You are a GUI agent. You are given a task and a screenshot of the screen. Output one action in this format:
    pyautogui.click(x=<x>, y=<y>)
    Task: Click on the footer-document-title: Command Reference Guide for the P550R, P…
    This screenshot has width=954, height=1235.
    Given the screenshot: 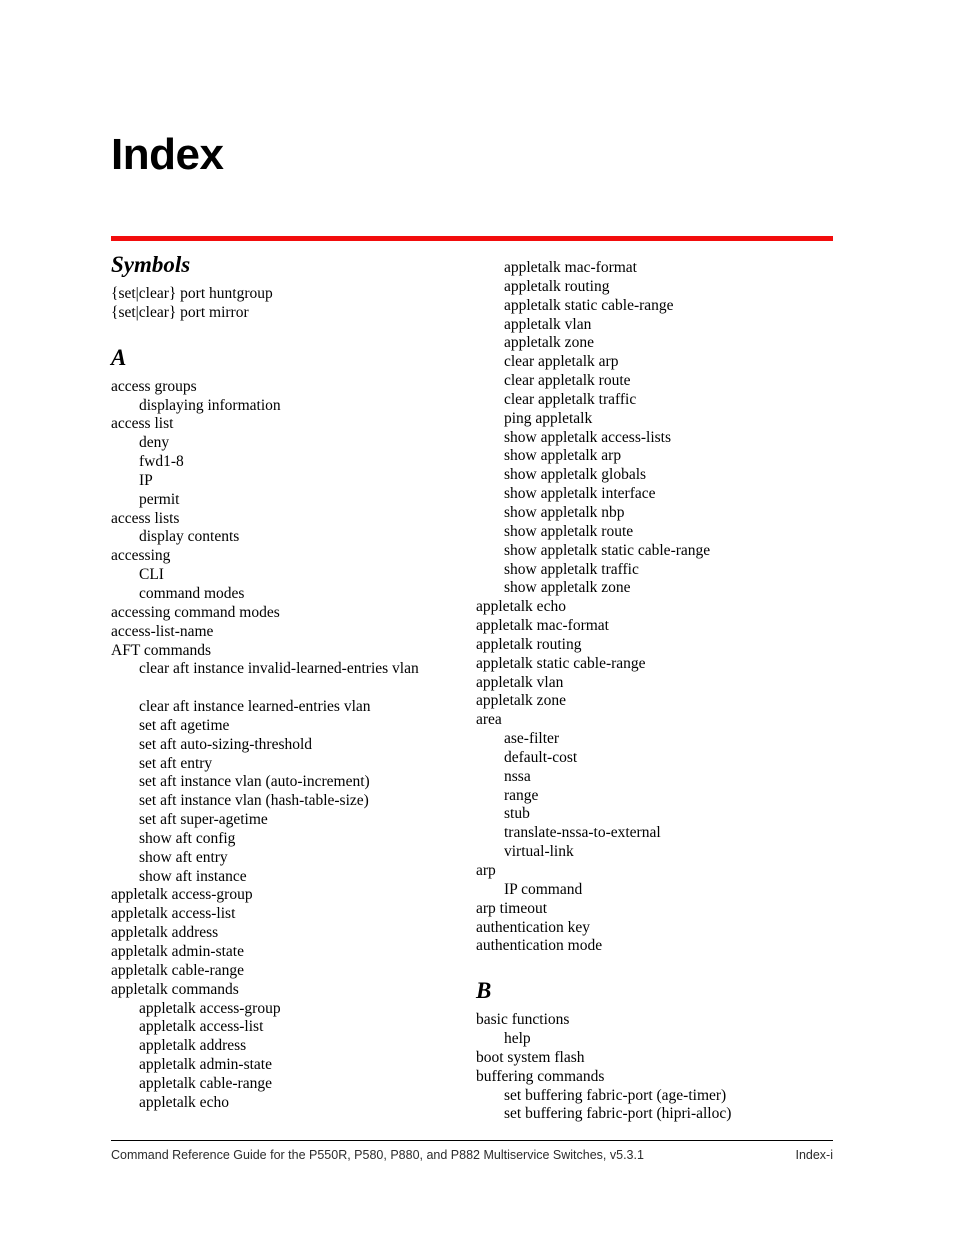 What is the action you would take?
    pyautogui.click(x=377, y=1155)
    